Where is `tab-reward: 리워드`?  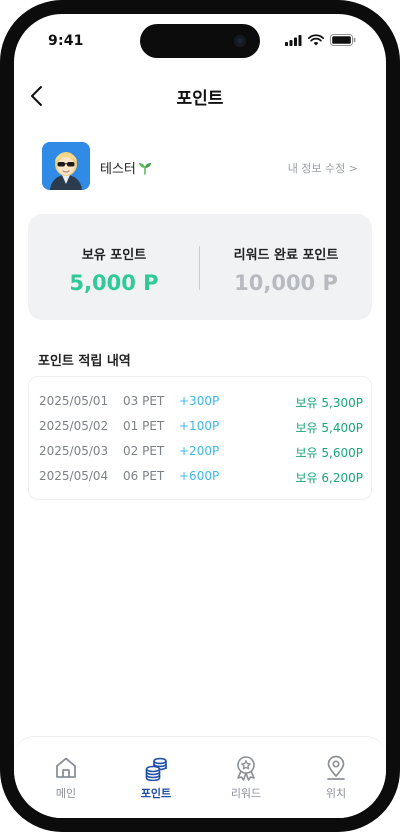 tab-reward: 리워드 is located at coordinates (246, 778).